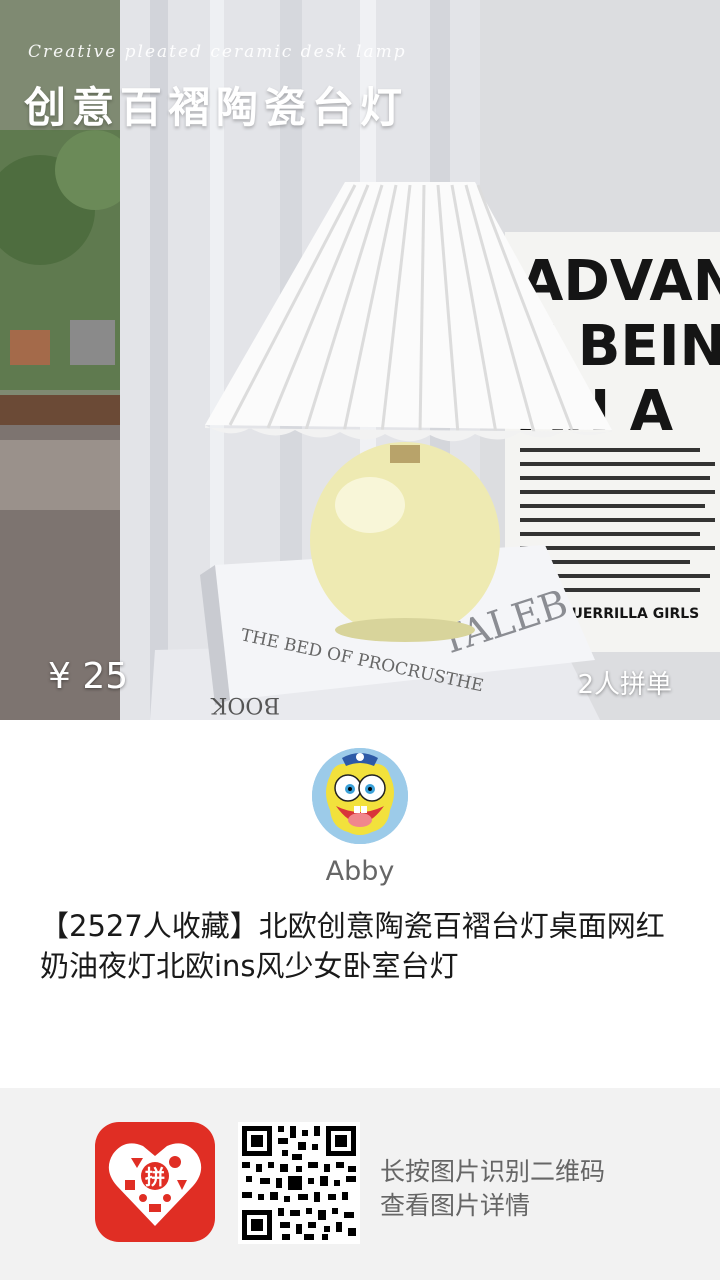  I want to click on product-price: ¥ 25, so click(88, 676).